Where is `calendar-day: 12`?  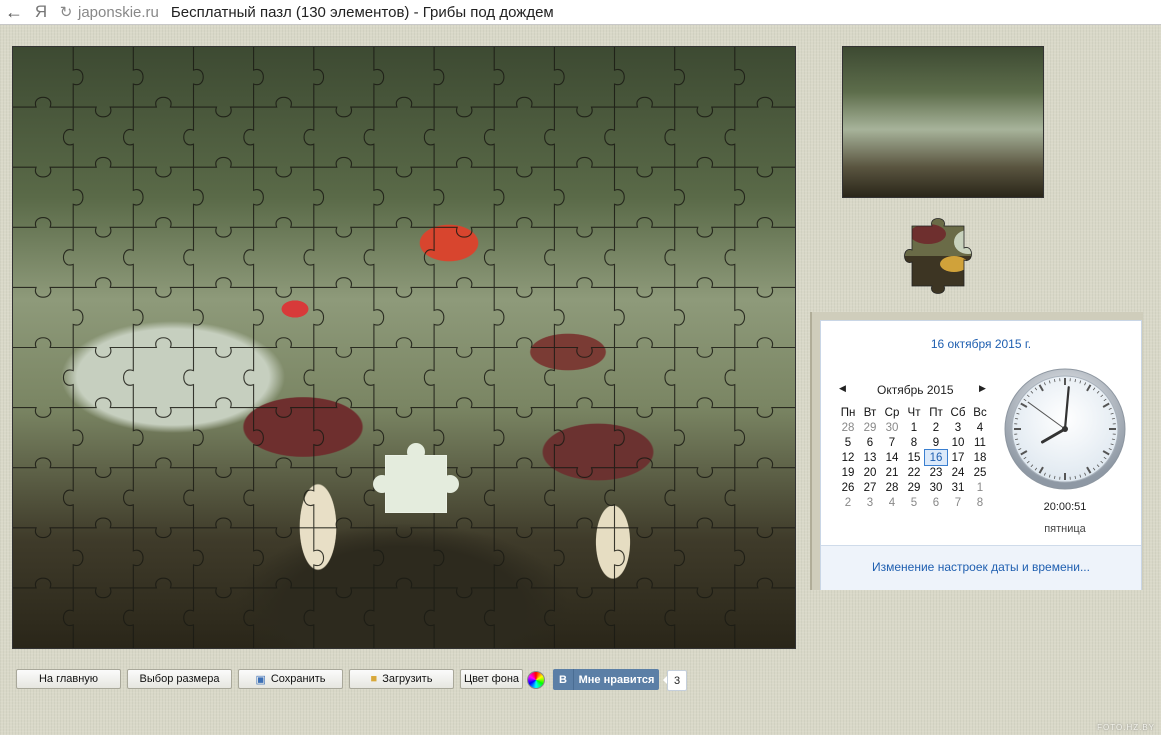 calendar-day: 12 is located at coordinates (848, 457).